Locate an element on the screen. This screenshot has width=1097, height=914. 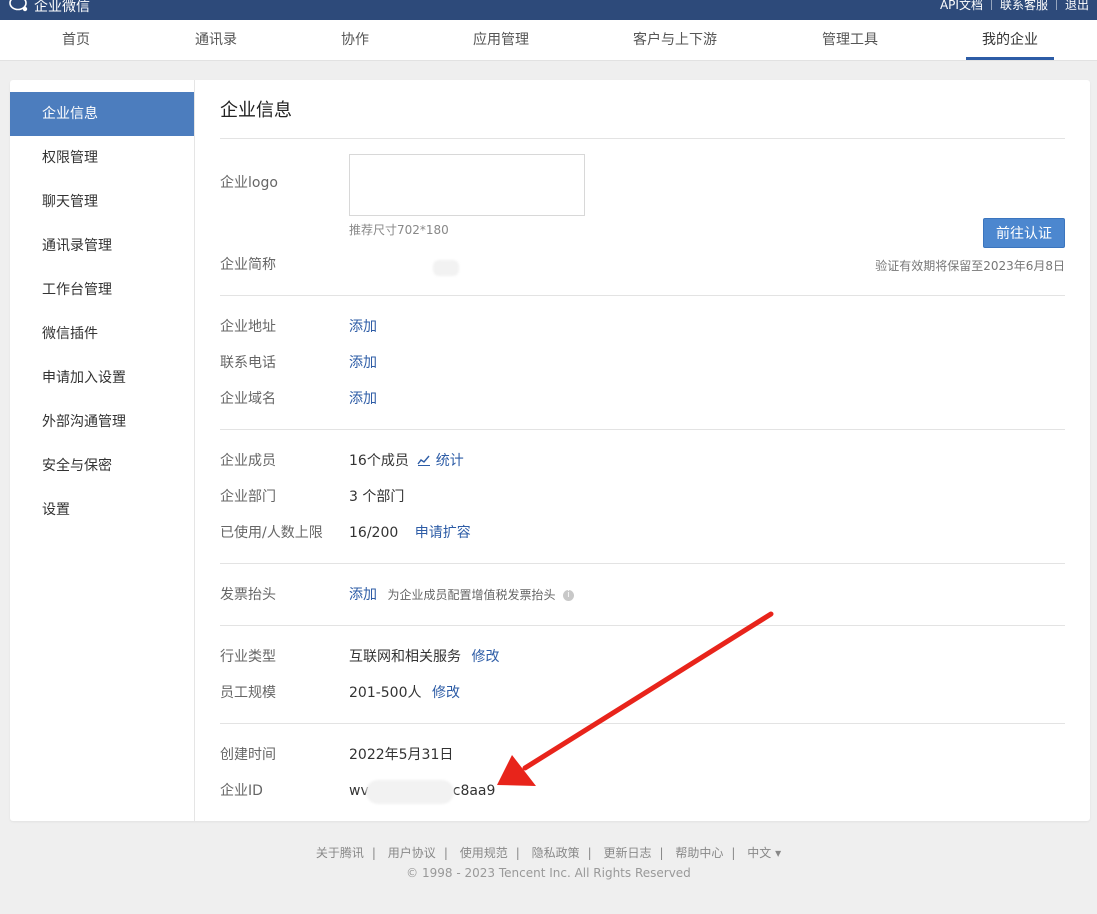
footer-help-link: 帮助中心 is located at coordinates (699, 853).